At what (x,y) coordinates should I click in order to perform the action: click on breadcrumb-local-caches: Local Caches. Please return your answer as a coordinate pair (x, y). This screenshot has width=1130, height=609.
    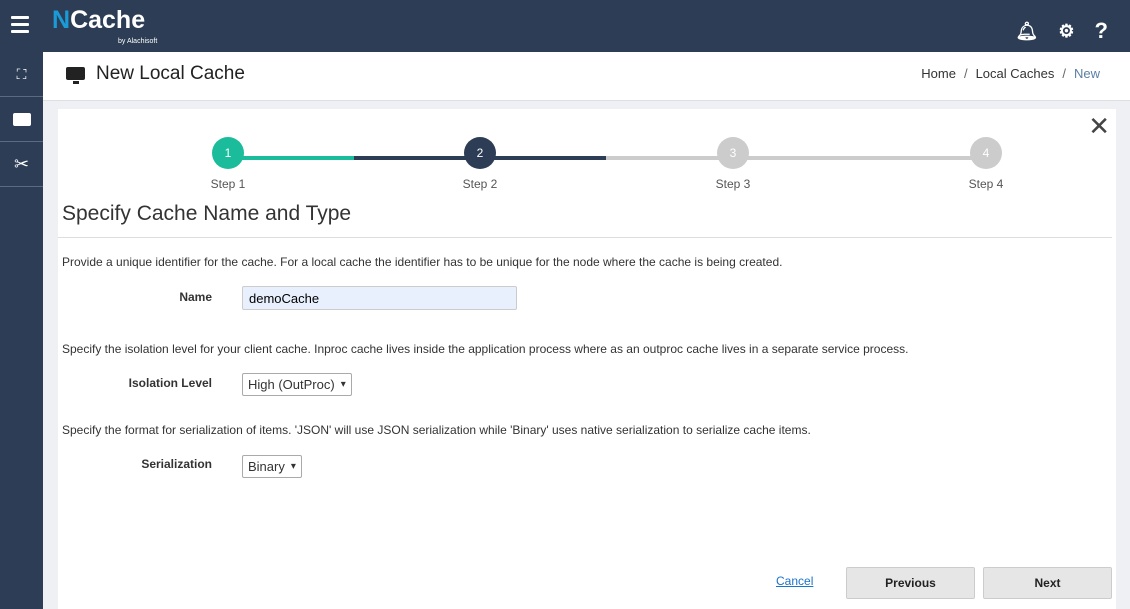
    Looking at the image, I should click on (1015, 73).